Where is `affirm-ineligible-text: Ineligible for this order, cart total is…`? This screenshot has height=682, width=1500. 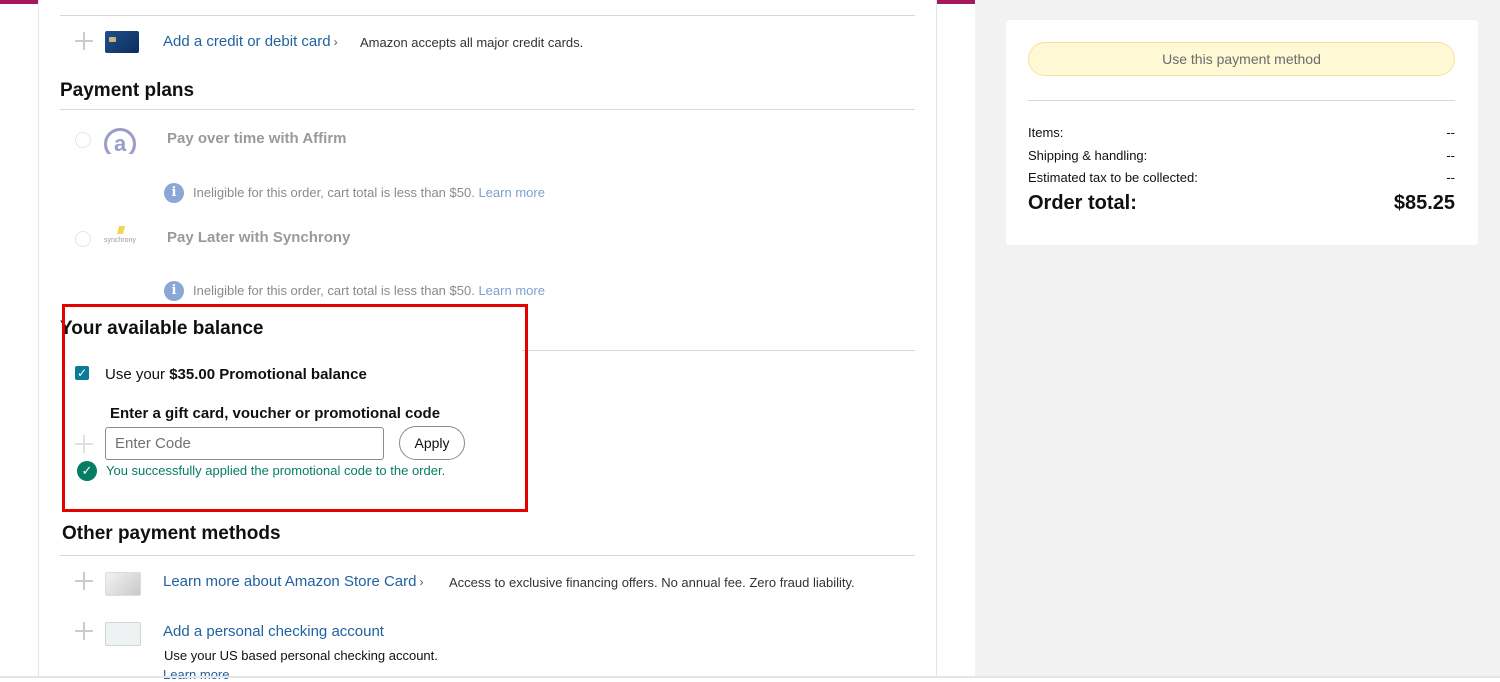
affirm-ineligible-text: Ineligible for this order, cart total is… is located at coordinates (369, 192).